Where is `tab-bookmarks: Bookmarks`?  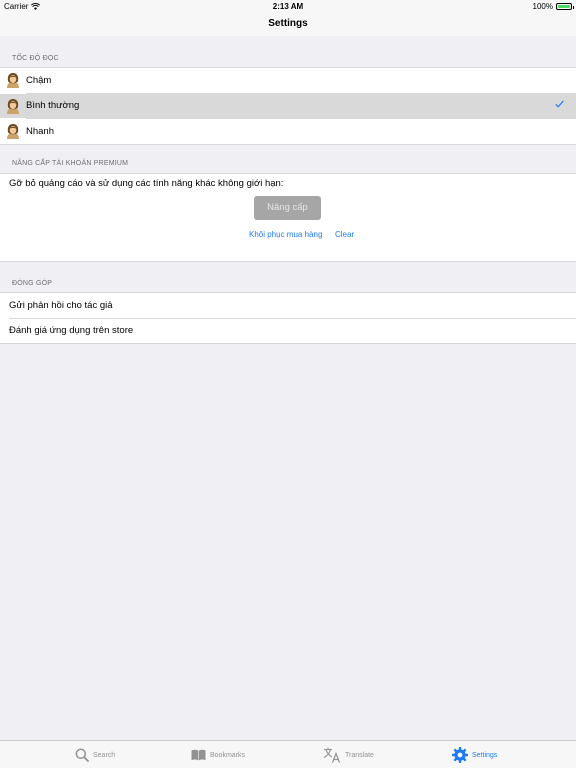 tab-bookmarks: Bookmarks is located at coordinates (218, 754).